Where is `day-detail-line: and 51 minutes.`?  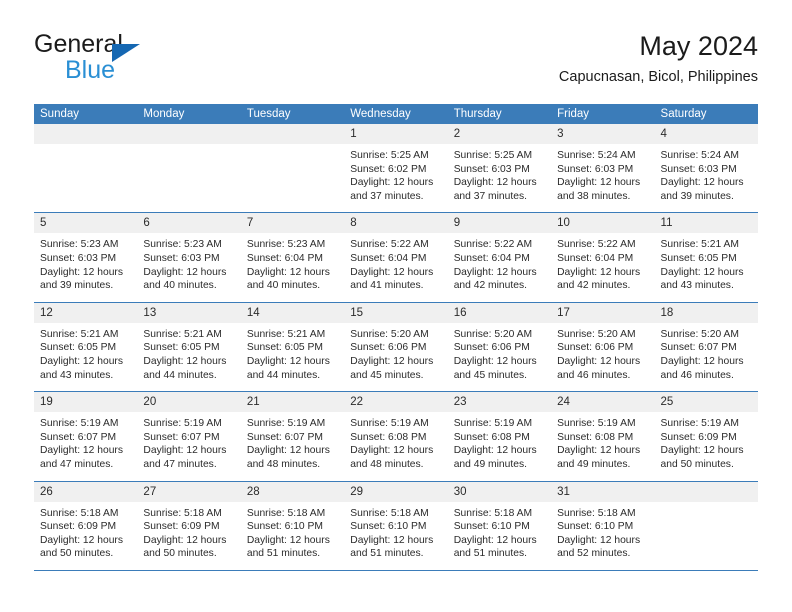 day-detail-line: and 51 minutes. is located at coordinates (490, 554).